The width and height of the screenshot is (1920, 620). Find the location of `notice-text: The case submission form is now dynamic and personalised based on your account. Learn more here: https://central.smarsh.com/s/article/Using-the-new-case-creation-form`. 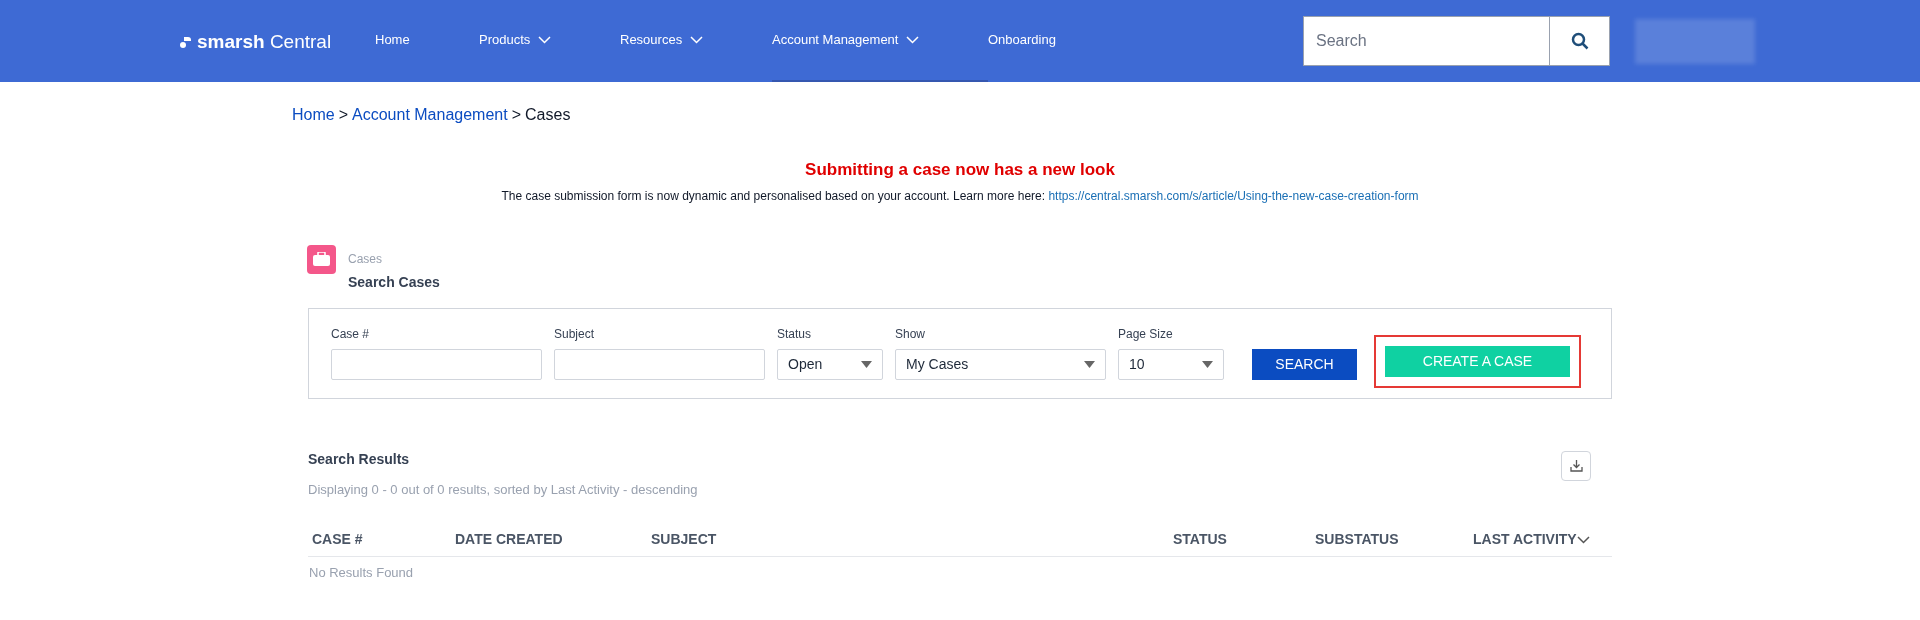

notice-text: The case submission form is now dynamic and personalised based on your account. Learn more here: https://central.smarsh.com/s/article/Using-the-new-case-creation-form is located at coordinates (960, 196).